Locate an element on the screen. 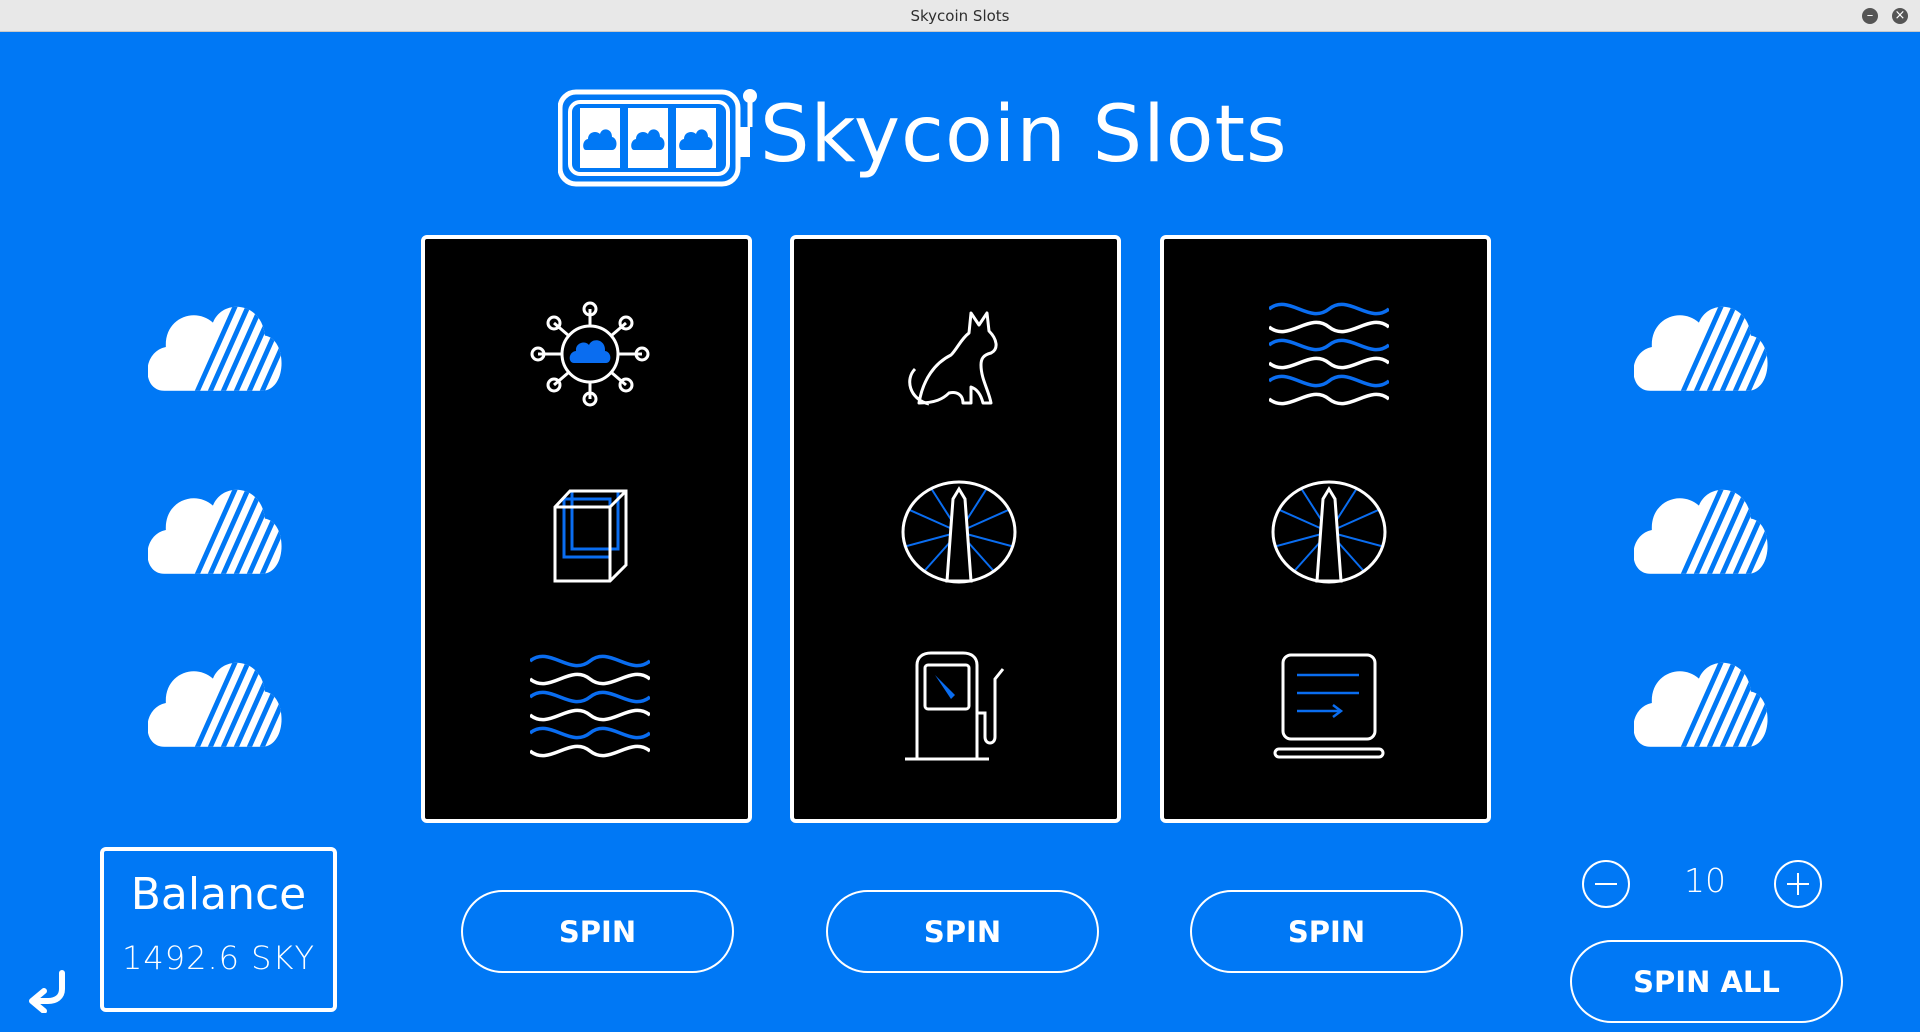 The image size is (1920, 1032). spin-reel-1-button: SPIN is located at coordinates (597, 931).